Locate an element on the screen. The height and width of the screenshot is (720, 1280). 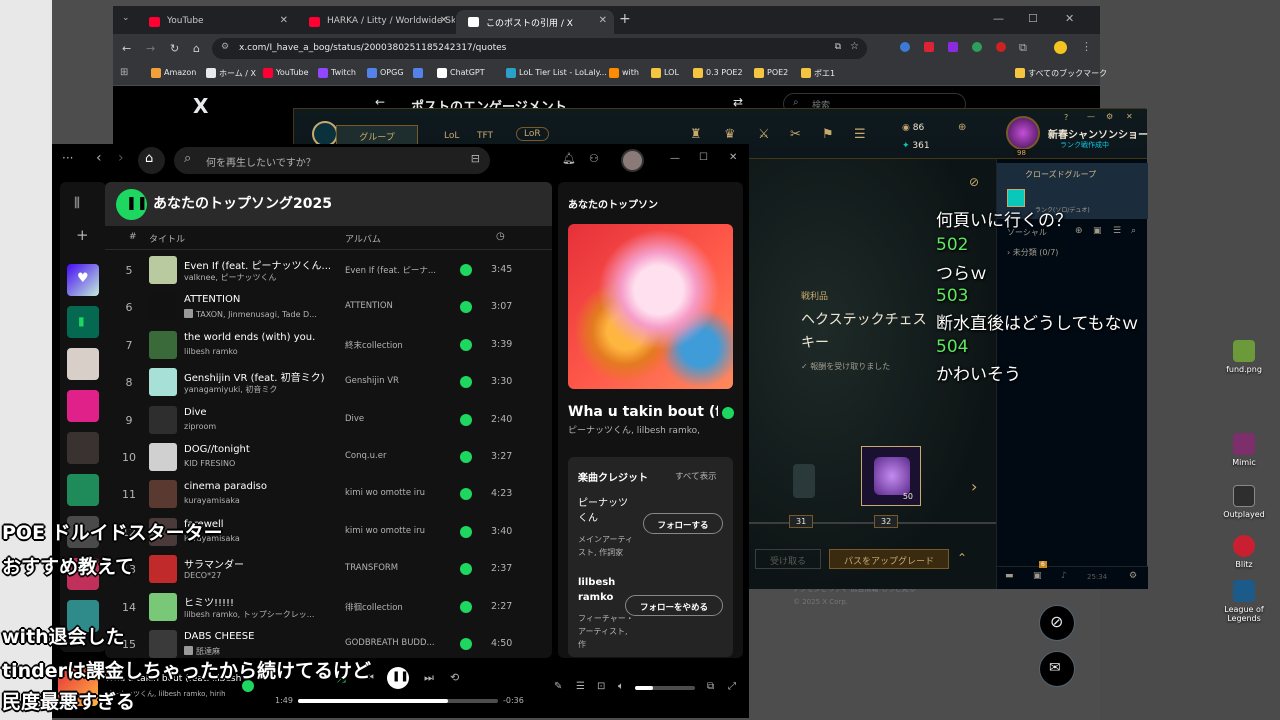
track-album: kimi wo omotte iru is located at coordinates (394, 493).